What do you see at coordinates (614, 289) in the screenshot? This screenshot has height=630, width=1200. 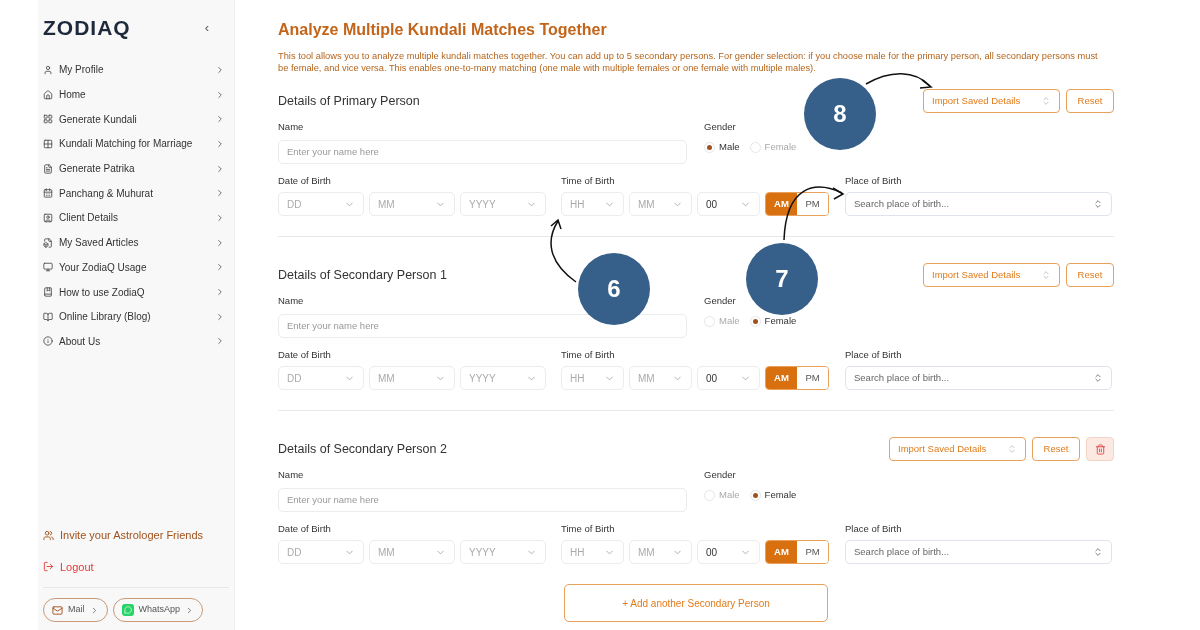 I see `callout-badge: 6` at bounding box center [614, 289].